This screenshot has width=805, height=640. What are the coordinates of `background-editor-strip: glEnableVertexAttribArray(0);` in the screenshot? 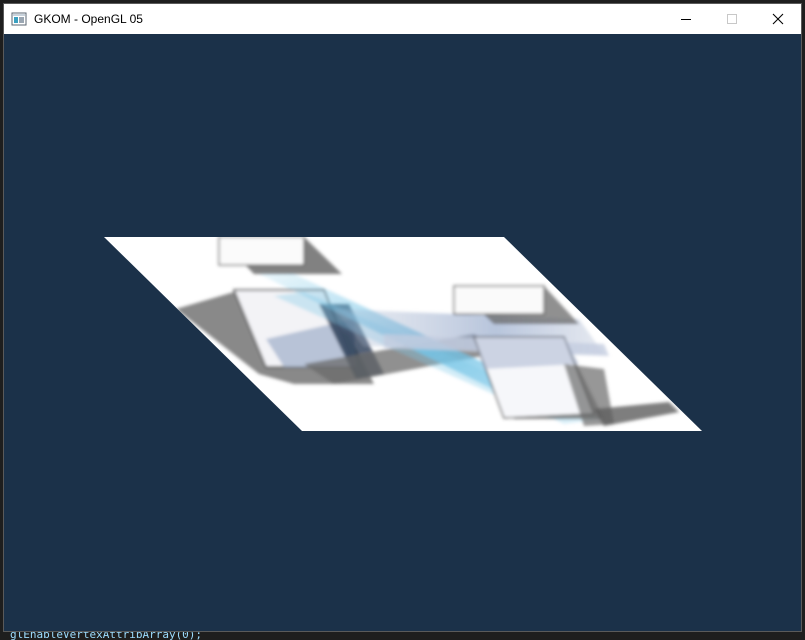 It's located at (402, 636).